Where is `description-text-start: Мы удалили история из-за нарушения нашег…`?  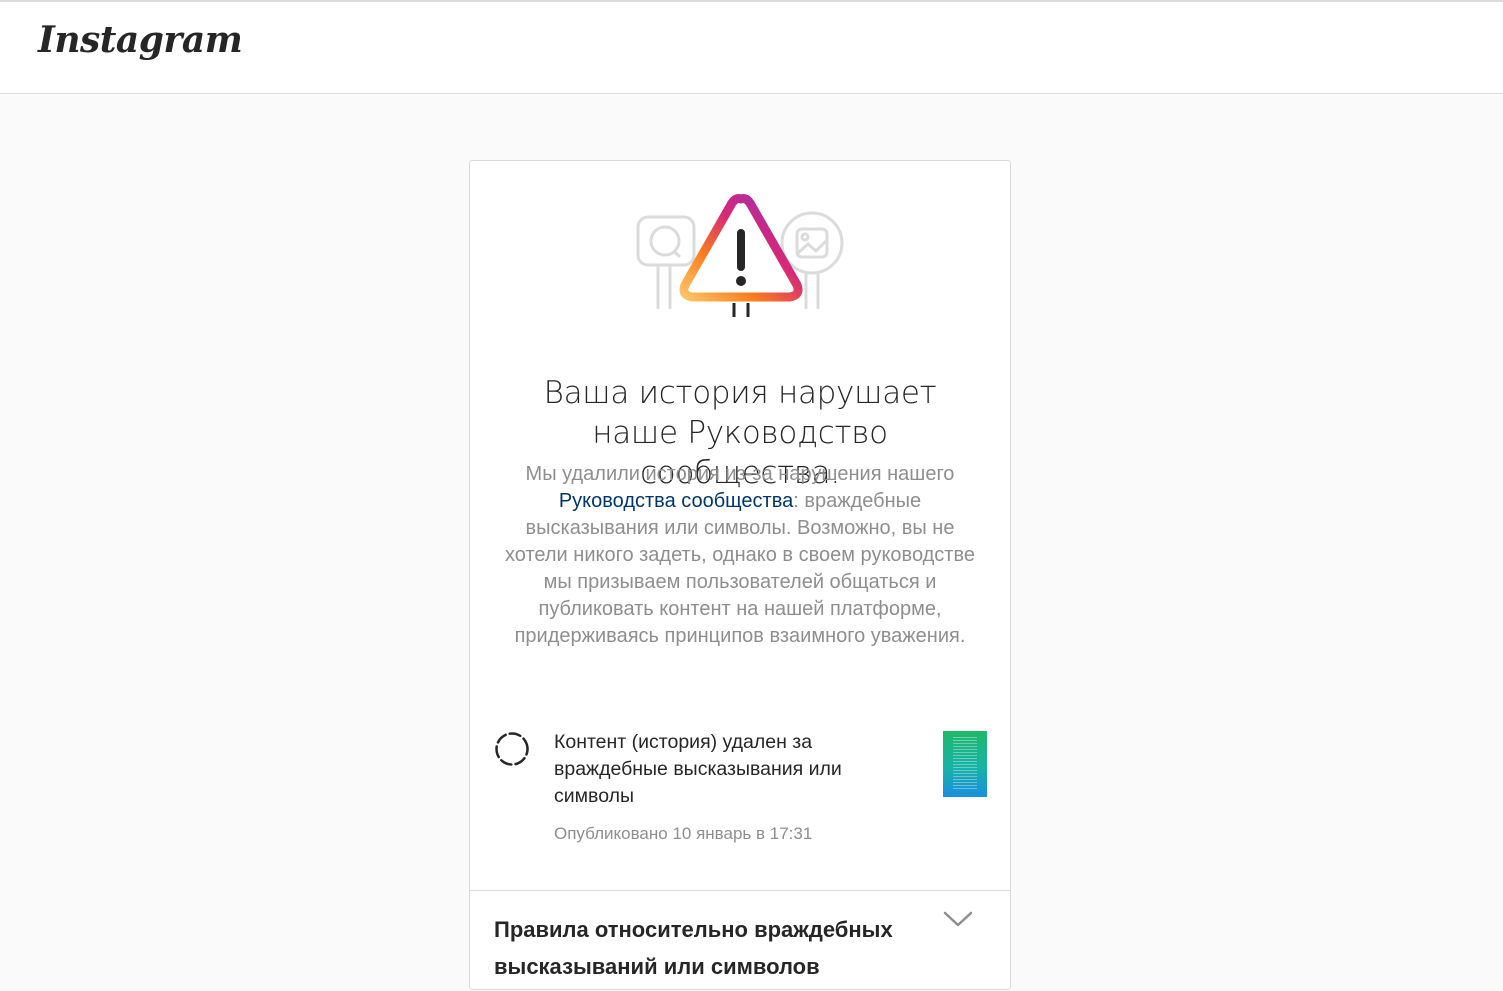
description-text-start: Мы удалили история из-за нарушения нашег… is located at coordinates (740, 474).